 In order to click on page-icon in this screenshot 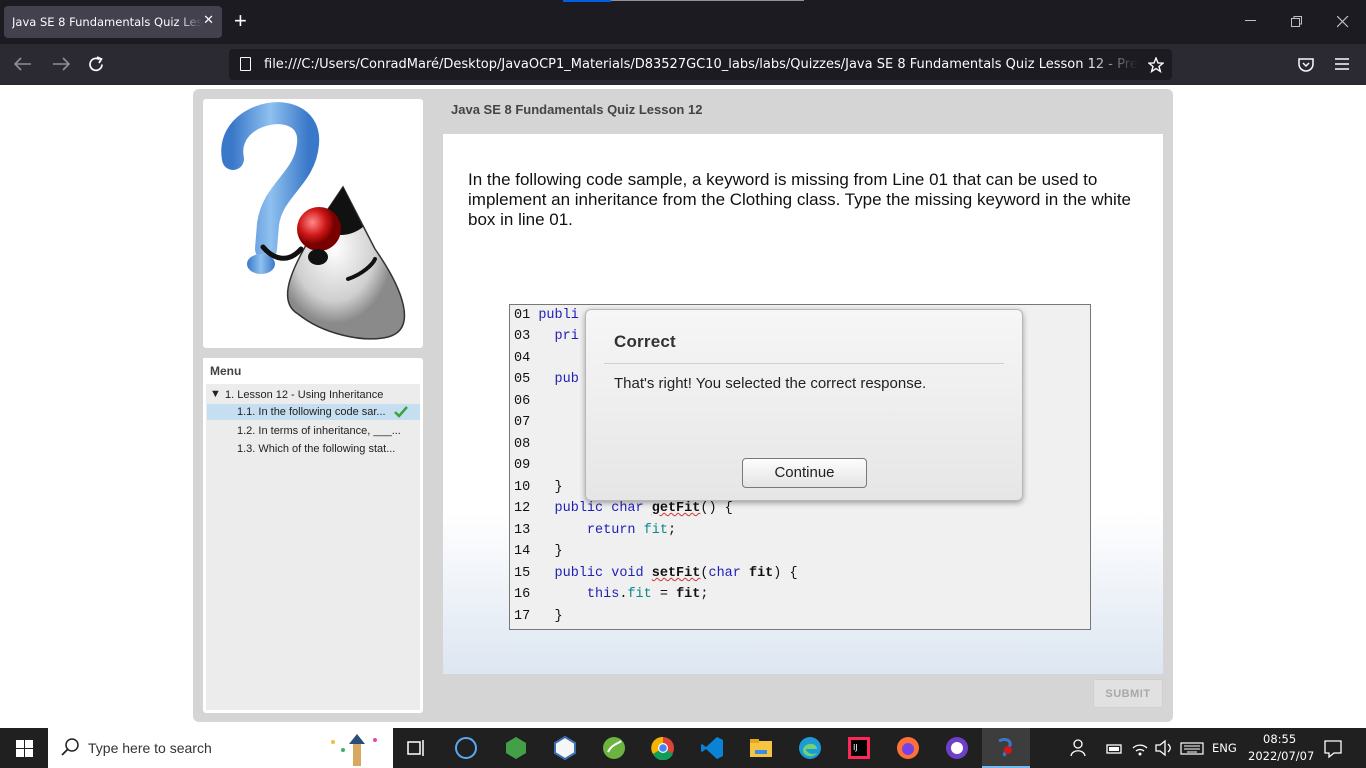, I will do `click(245, 64)`.